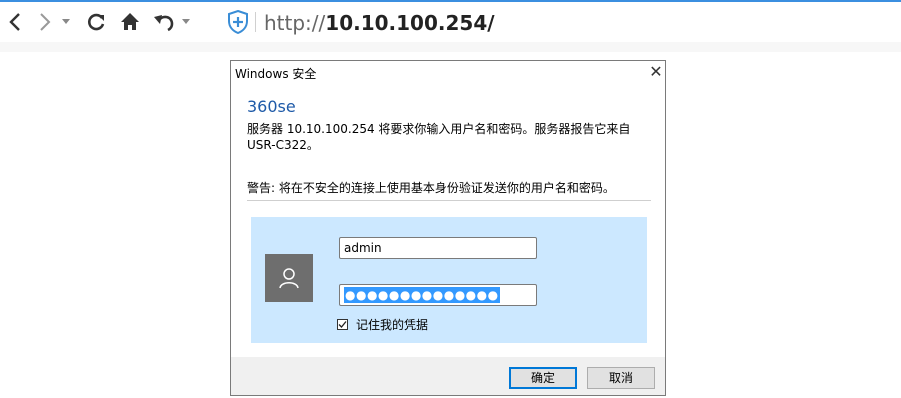  I want to click on checkmark-icon, so click(342, 324).